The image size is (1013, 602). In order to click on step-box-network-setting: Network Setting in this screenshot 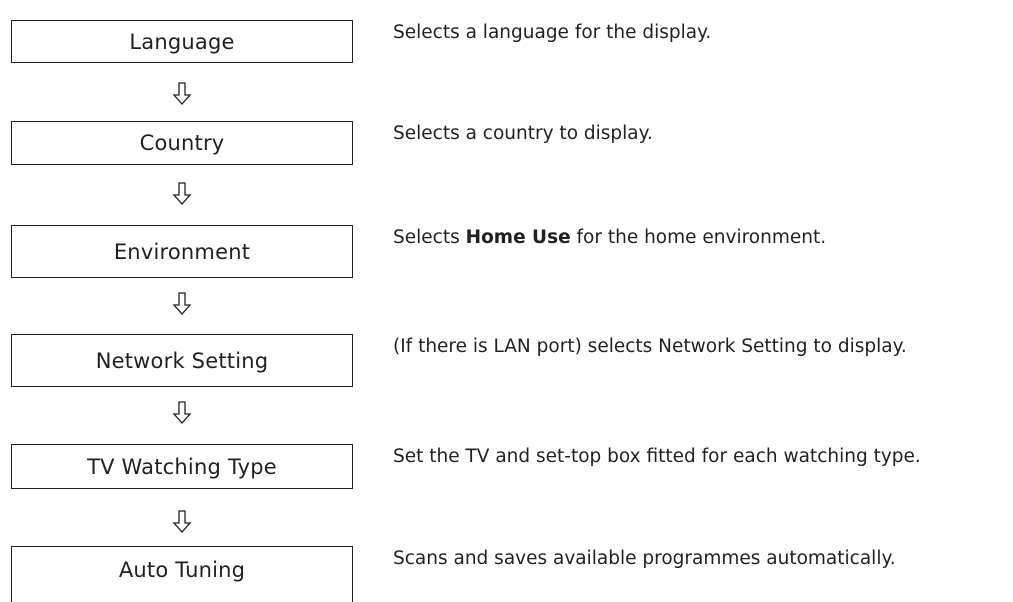, I will do `click(182, 360)`.